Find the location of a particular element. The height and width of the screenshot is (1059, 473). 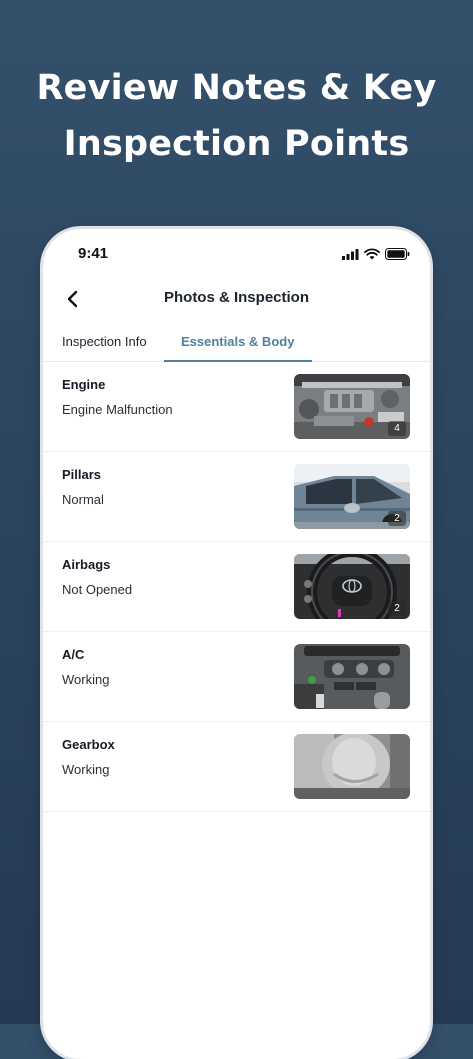

tab-essentials-body: Essentials & Body is located at coordinates (237, 341).